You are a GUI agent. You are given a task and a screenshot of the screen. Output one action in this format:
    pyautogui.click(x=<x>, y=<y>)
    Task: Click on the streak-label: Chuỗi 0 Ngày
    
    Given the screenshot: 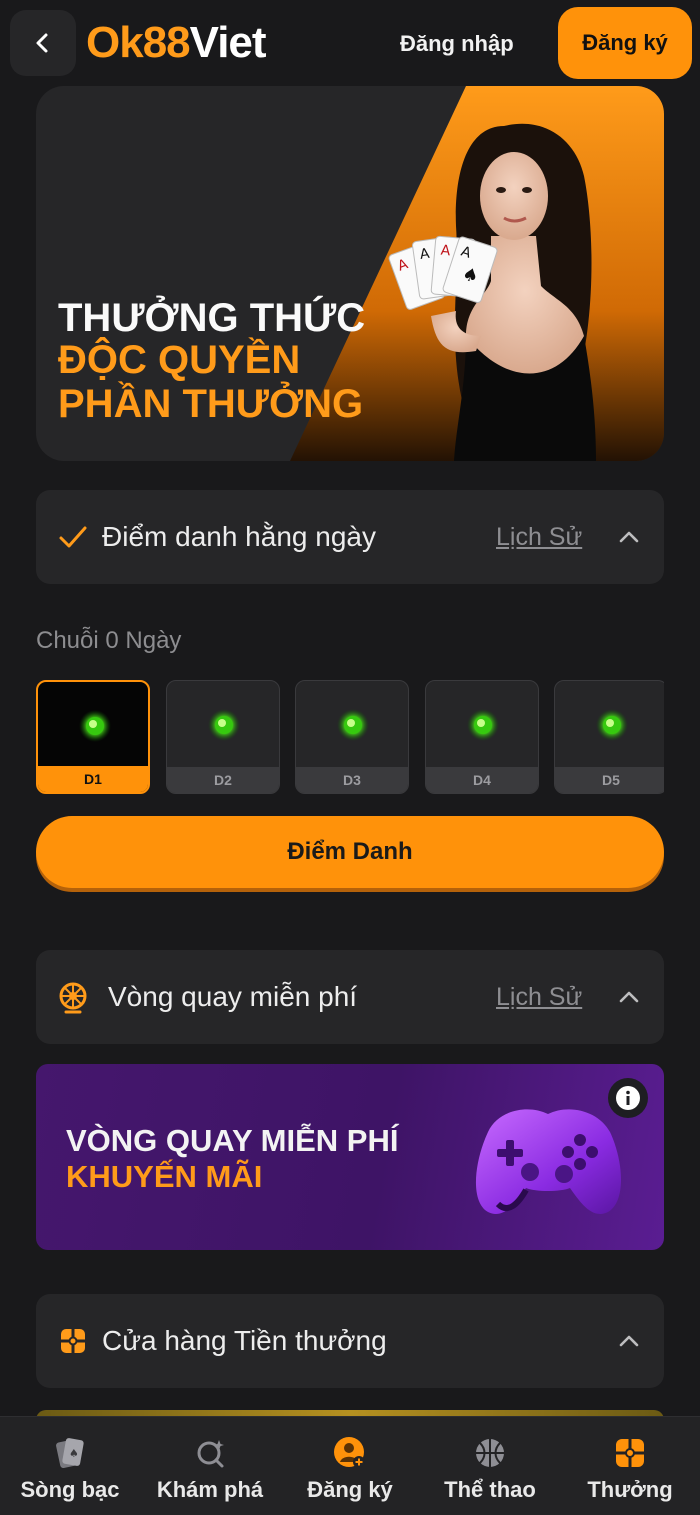 What is the action you would take?
    pyautogui.click(x=109, y=640)
    